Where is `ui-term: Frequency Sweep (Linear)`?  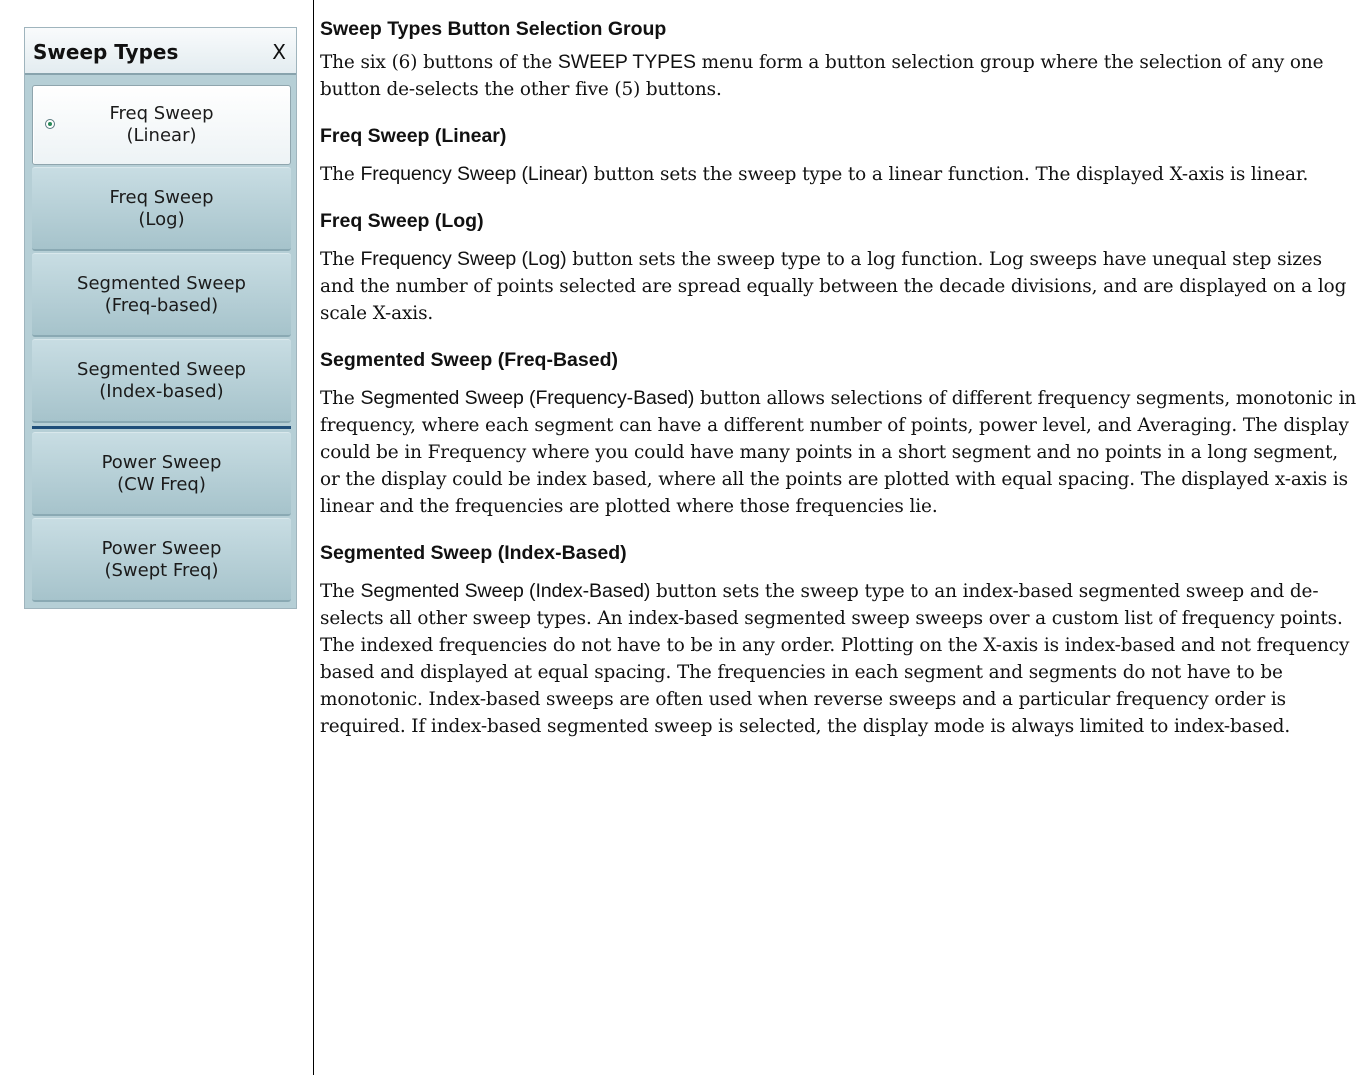
ui-term: Frequency Sweep (Linear) is located at coordinates (474, 174).